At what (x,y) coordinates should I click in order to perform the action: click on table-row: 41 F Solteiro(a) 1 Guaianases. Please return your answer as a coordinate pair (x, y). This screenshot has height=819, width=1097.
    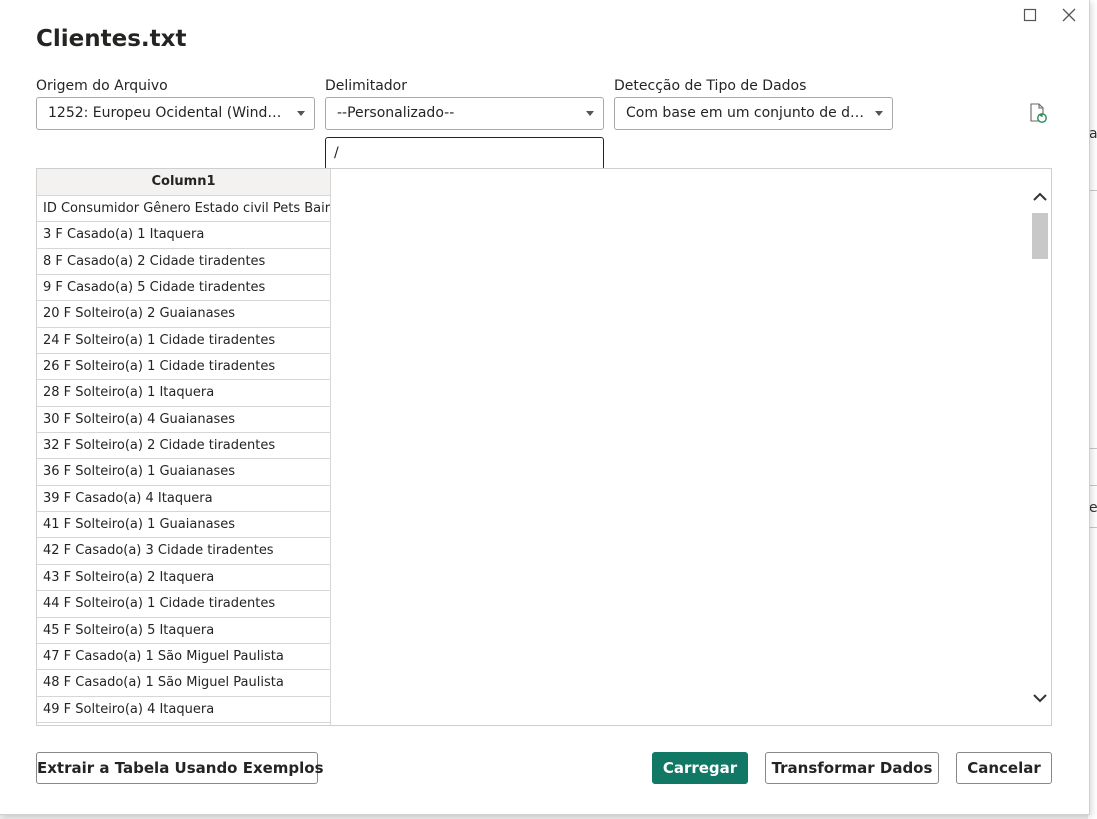
    Looking at the image, I should click on (184, 525).